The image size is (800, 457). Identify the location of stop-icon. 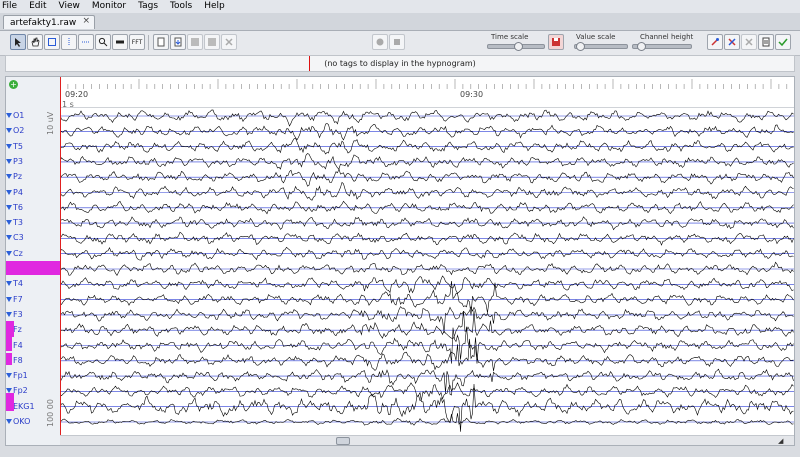
(397, 42).